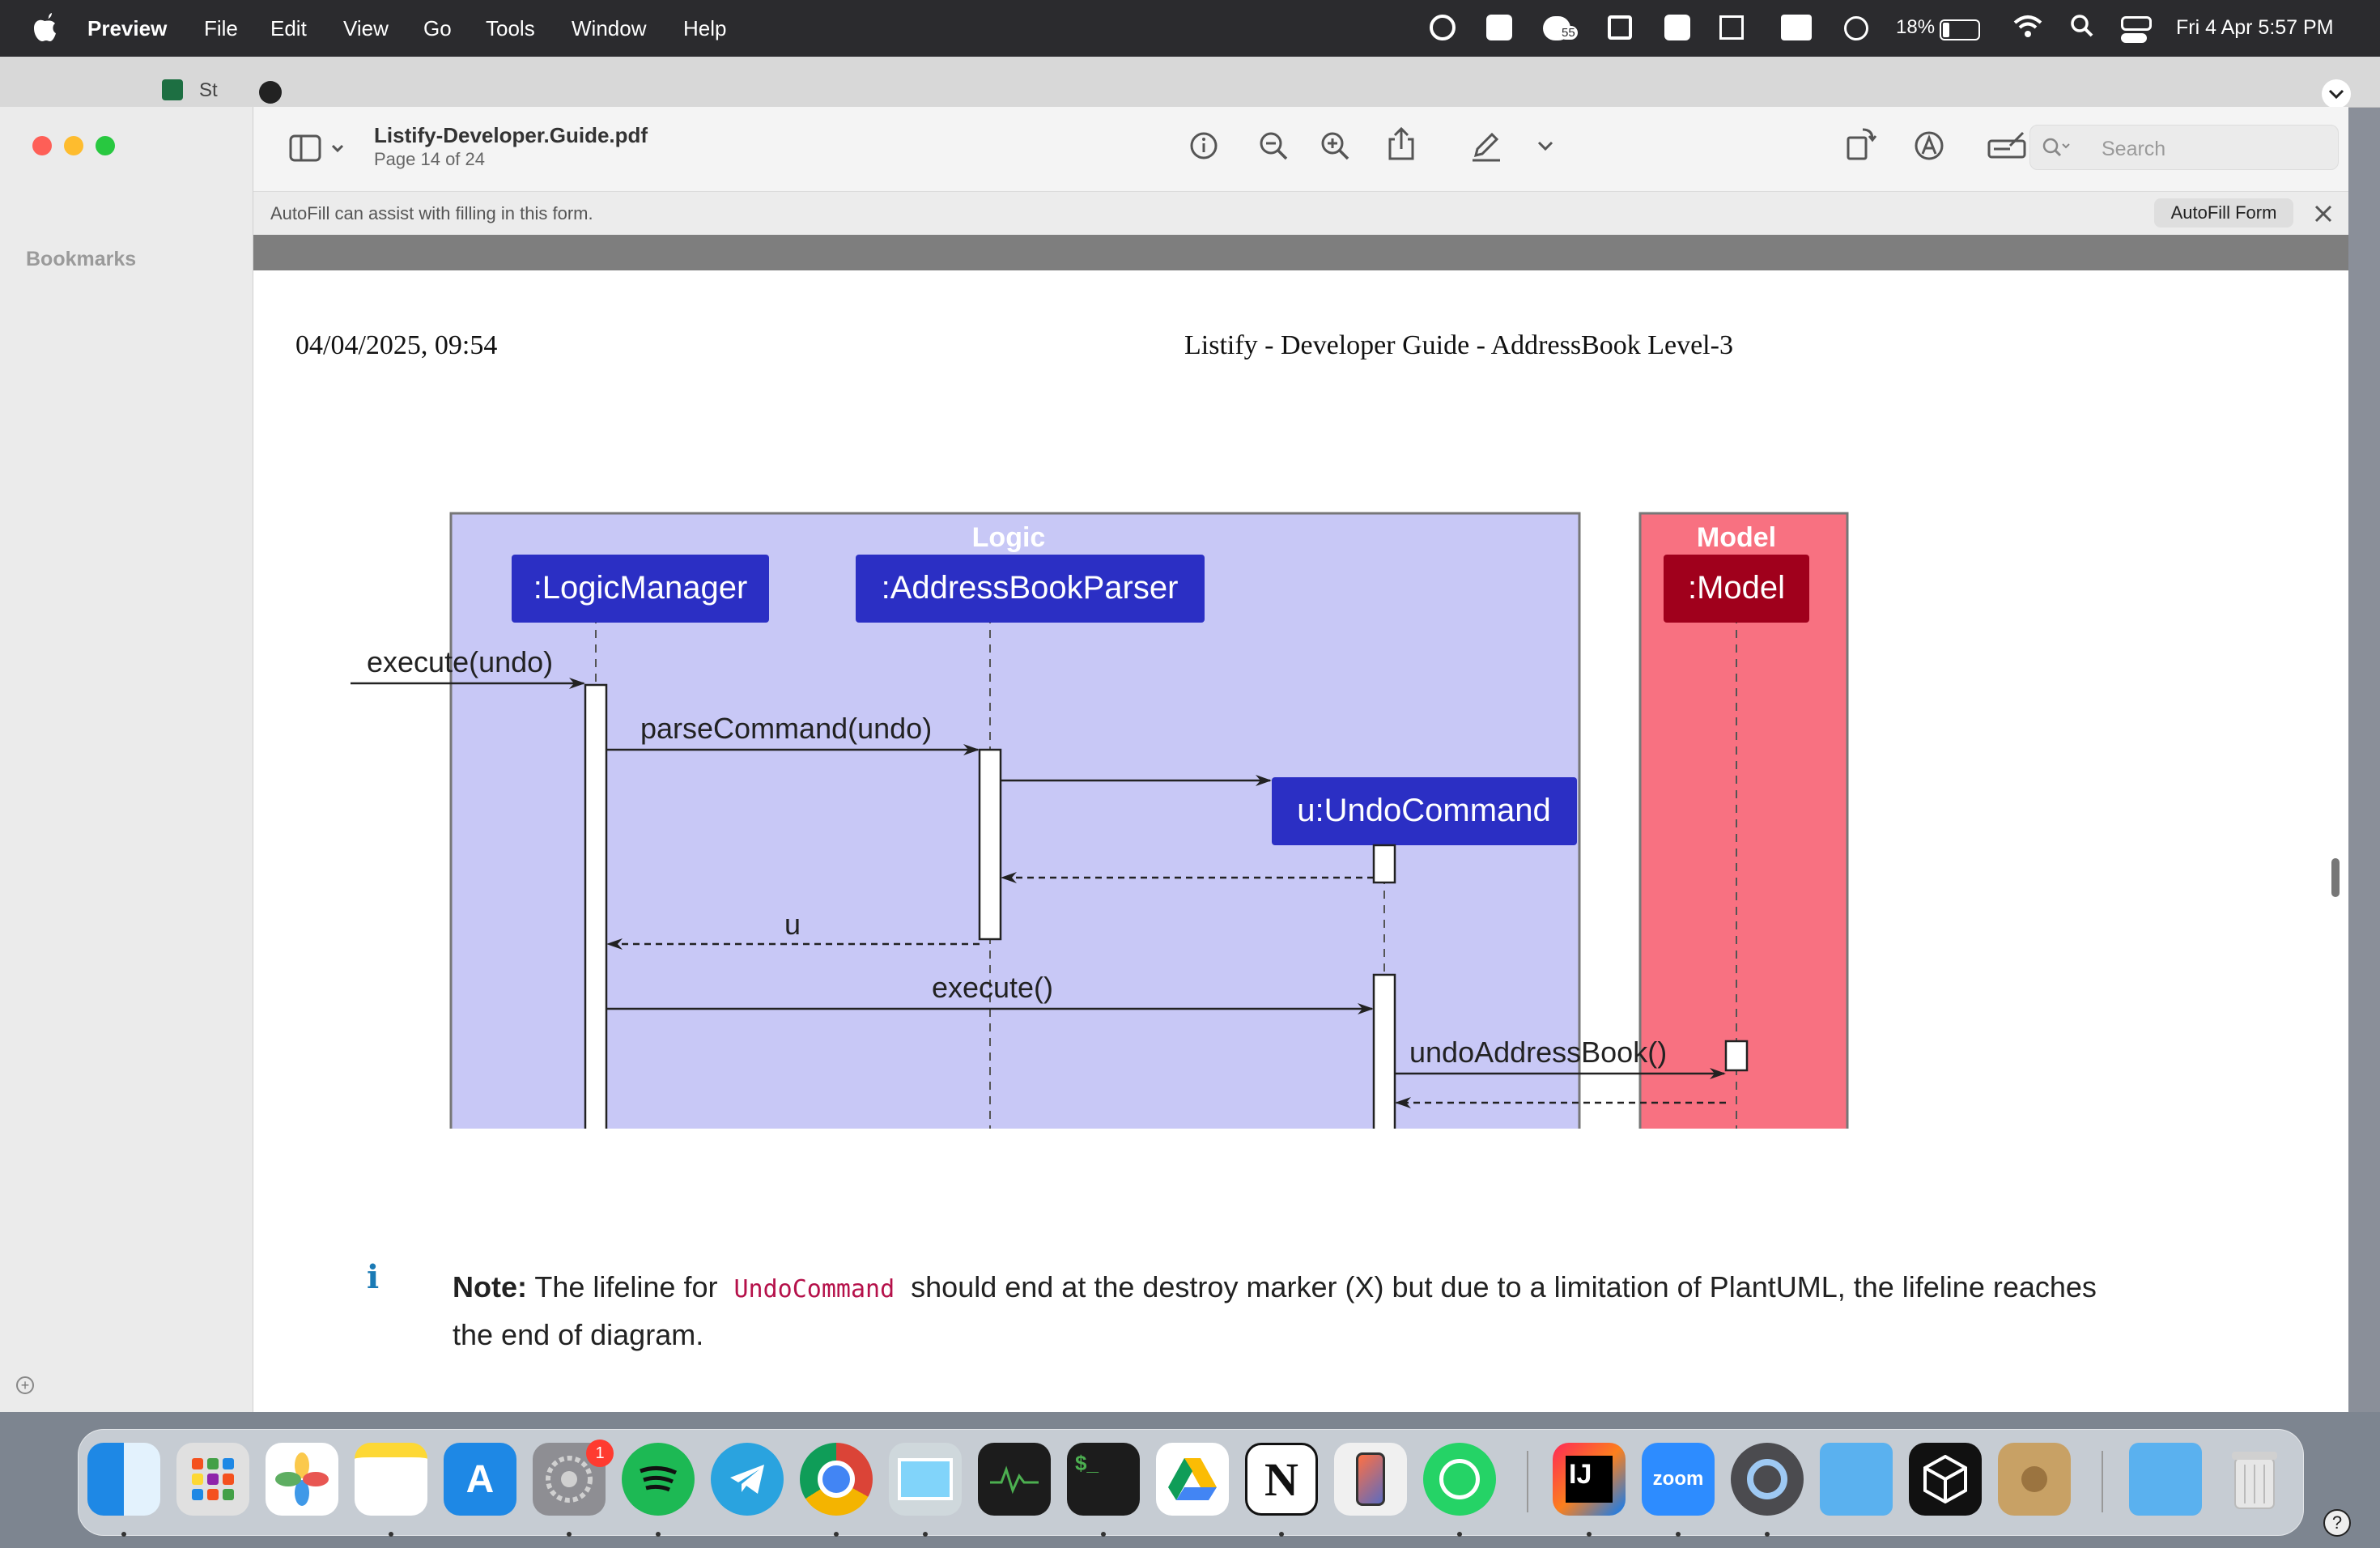  I want to click on intellij-icon: IJ, so click(1589, 1480).